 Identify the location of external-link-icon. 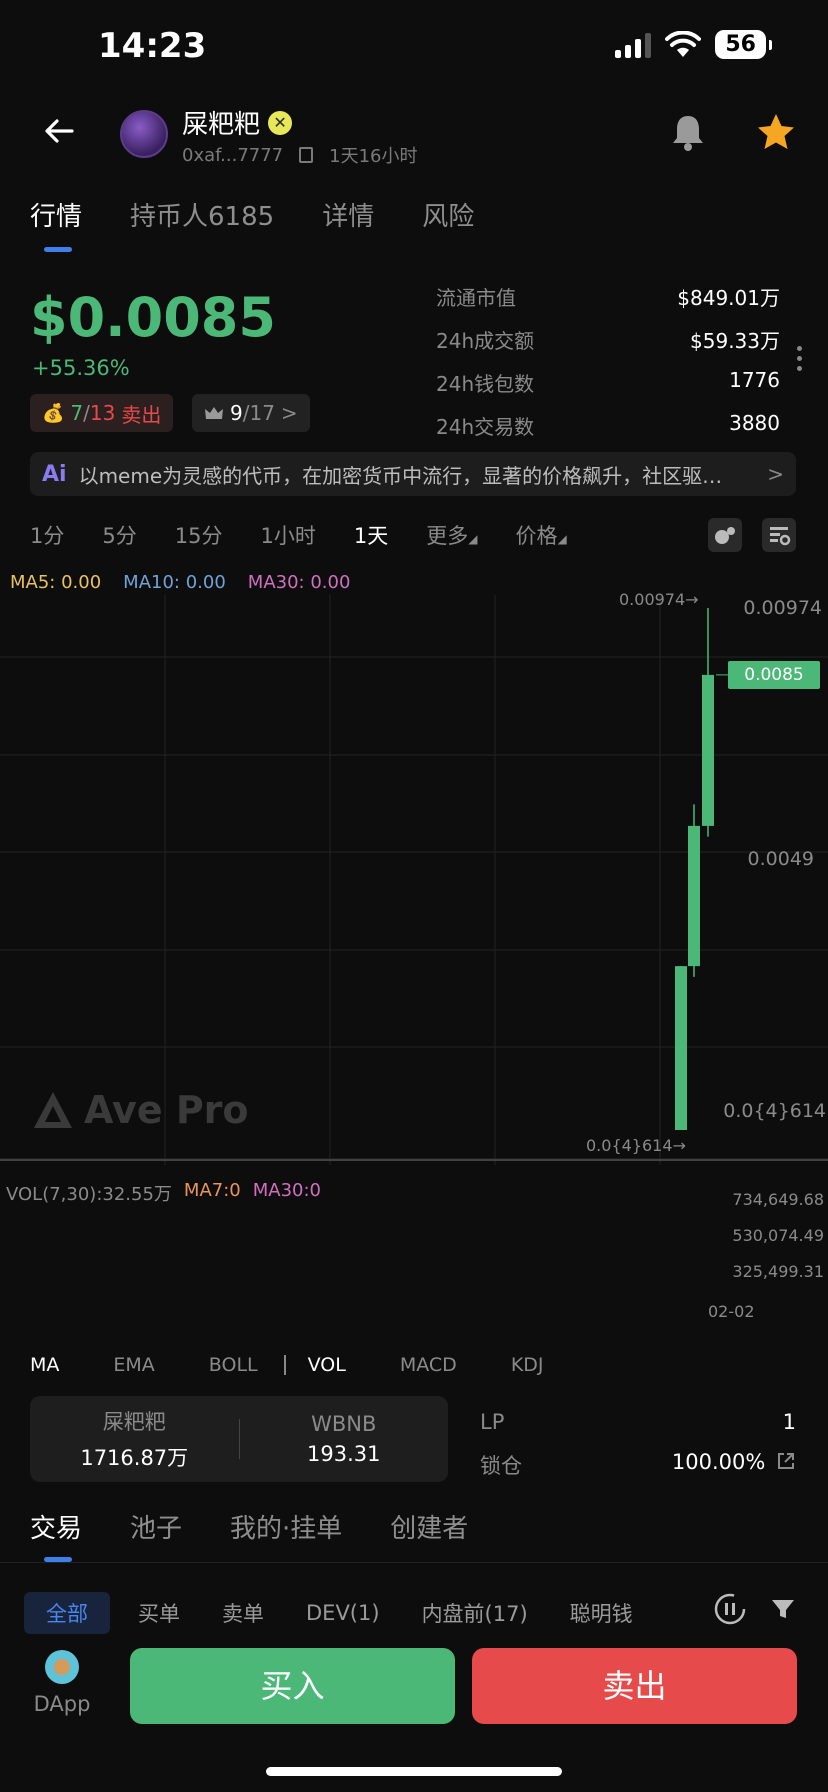
(786, 1461).